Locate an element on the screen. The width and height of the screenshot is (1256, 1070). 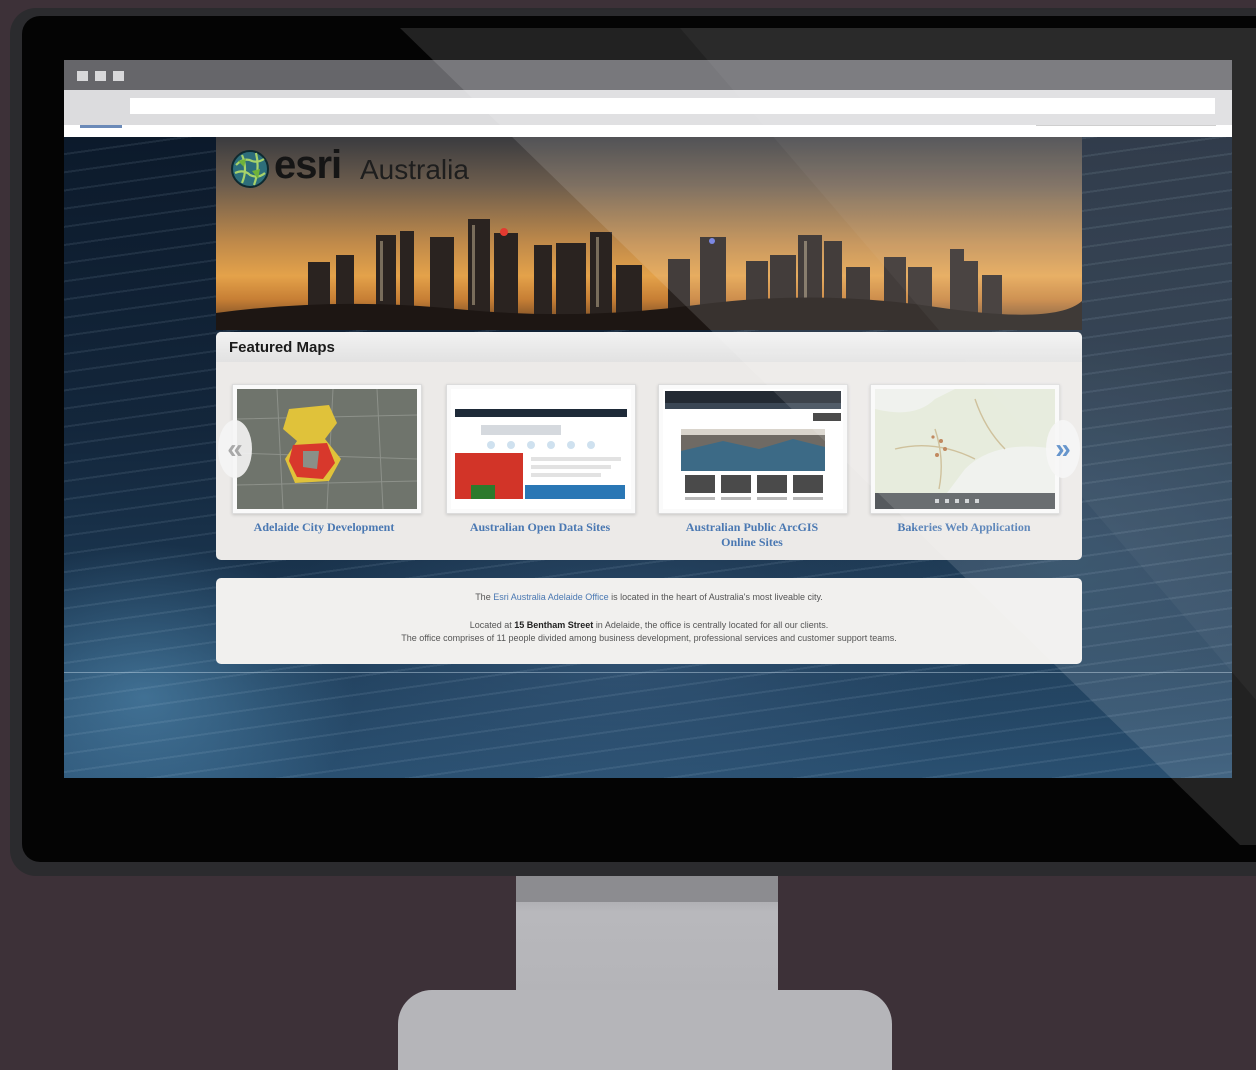
office-address: 15 Bentham Street is located at coordinates (554, 625).